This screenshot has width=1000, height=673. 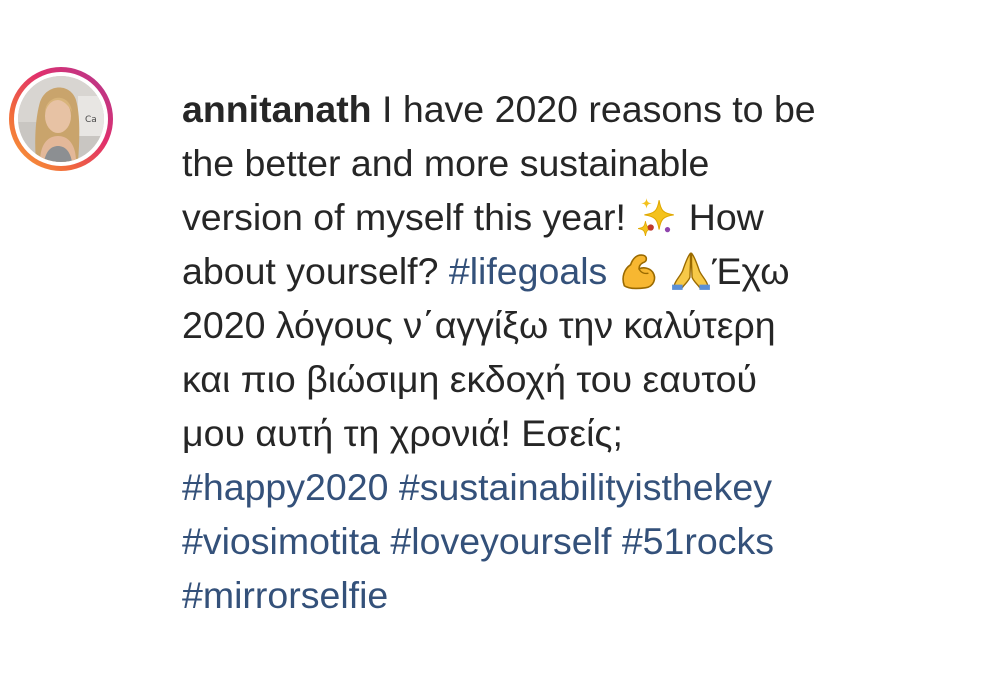 What do you see at coordinates (91, 120) in the screenshot?
I see `svg-text: Ca` at bounding box center [91, 120].